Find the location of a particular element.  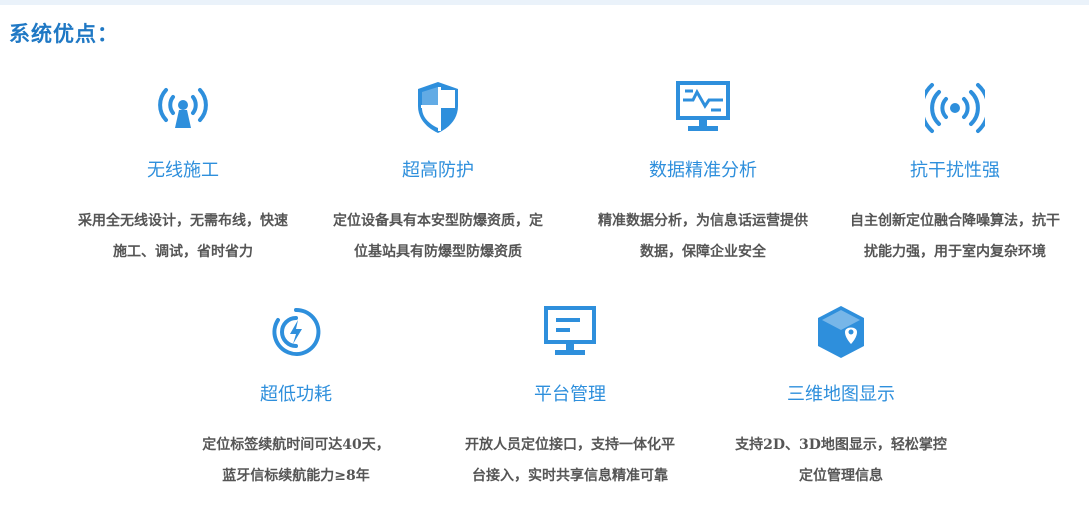

feature-title: 超高防护 is located at coordinates (438, 170).